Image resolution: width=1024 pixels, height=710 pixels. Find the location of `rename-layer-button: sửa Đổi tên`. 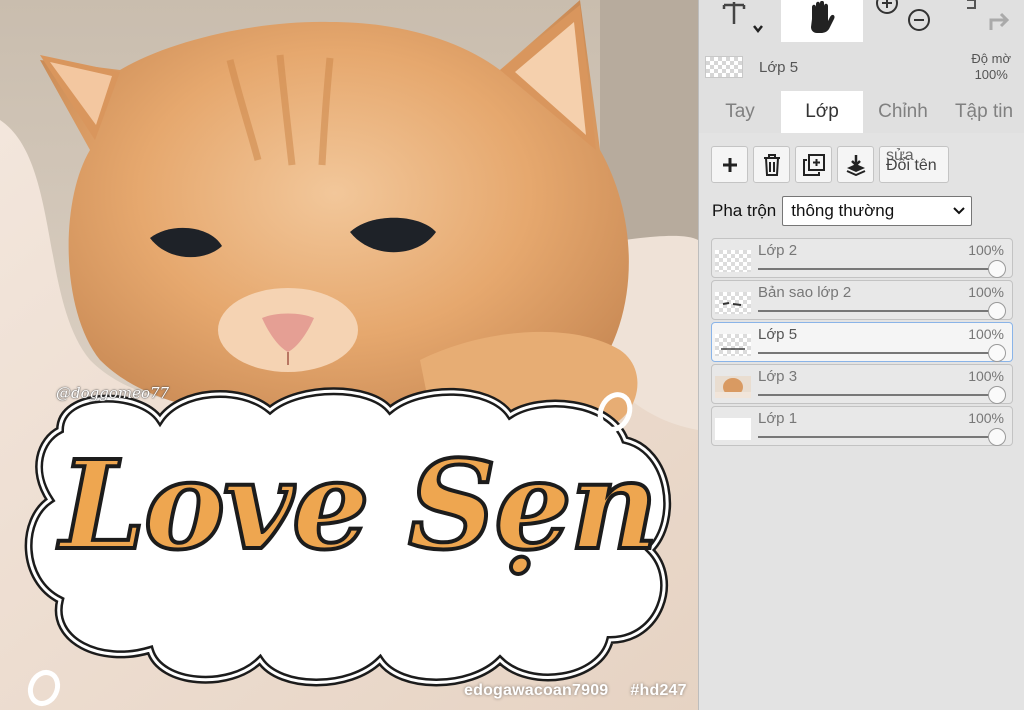

rename-layer-button: sửa Đổi tên is located at coordinates (914, 164).